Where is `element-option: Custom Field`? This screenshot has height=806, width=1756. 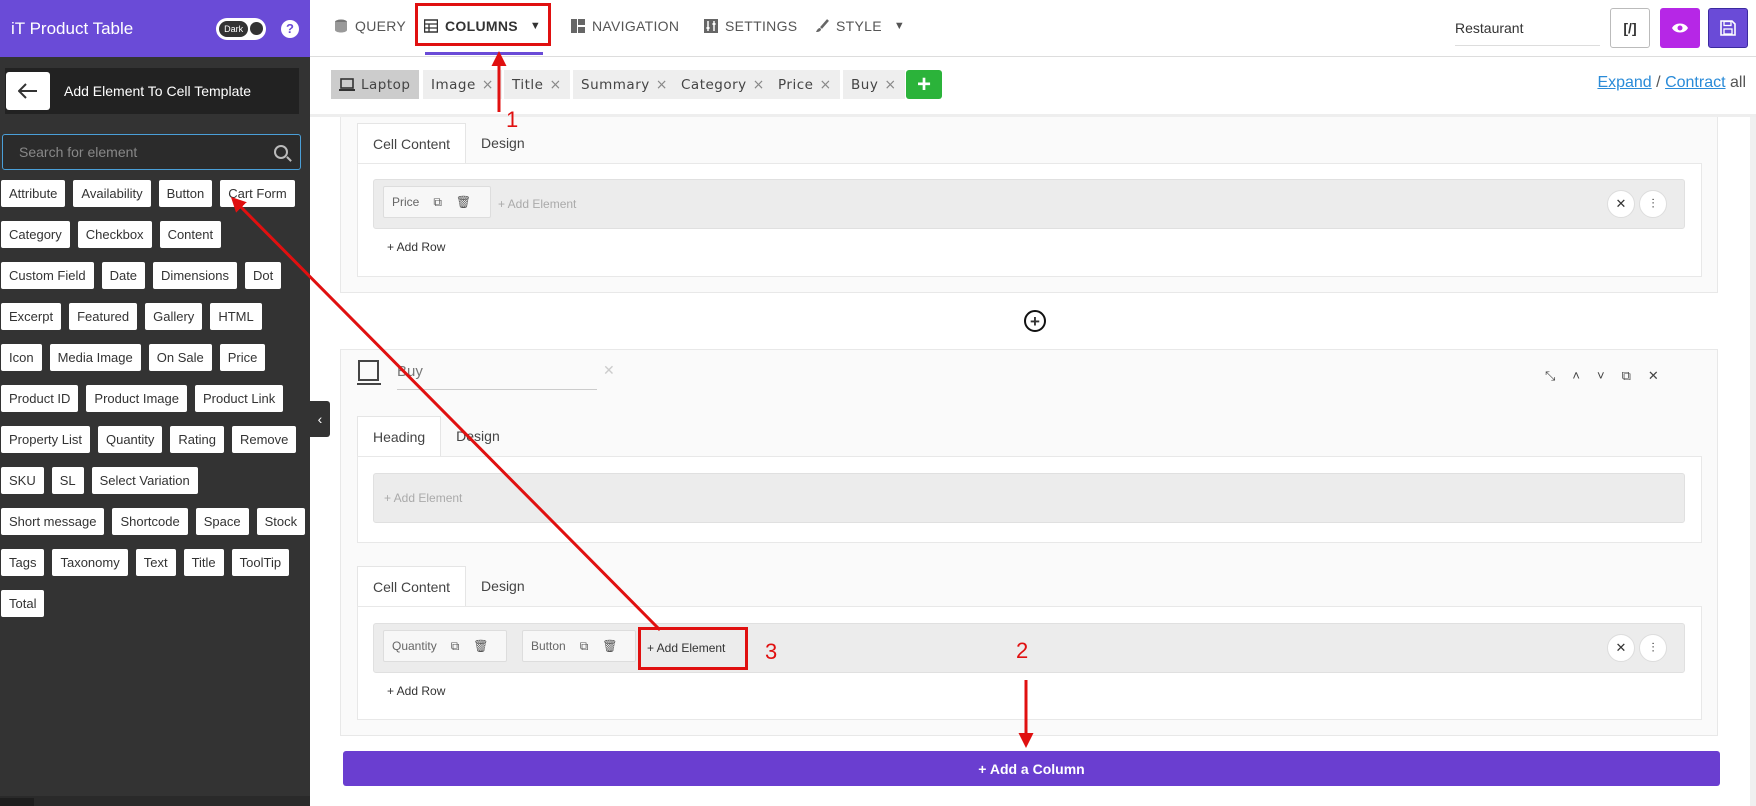
element-option: Custom Field is located at coordinates (47, 275).